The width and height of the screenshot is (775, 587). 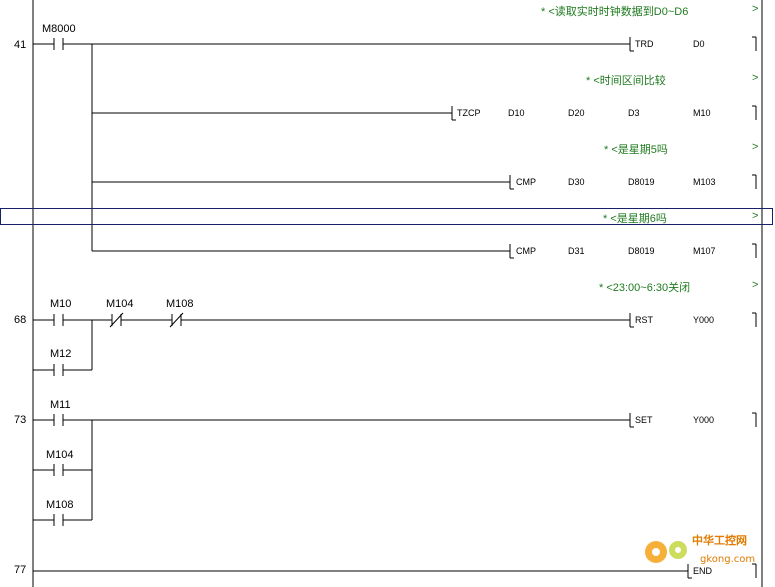 What do you see at coordinates (60, 405) in the screenshot?
I see `contact-m11: M11` at bounding box center [60, 405].